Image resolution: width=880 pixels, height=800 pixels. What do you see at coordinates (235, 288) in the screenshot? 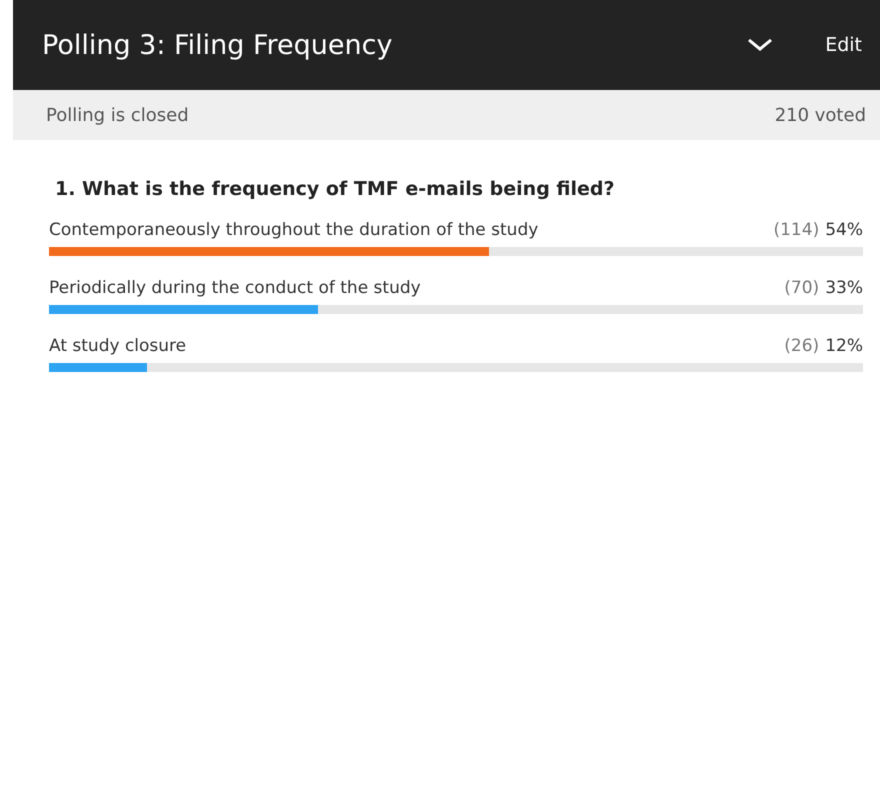
I see `option-label: Periodically during the conduct of the study` at bounding box center [235, 288].